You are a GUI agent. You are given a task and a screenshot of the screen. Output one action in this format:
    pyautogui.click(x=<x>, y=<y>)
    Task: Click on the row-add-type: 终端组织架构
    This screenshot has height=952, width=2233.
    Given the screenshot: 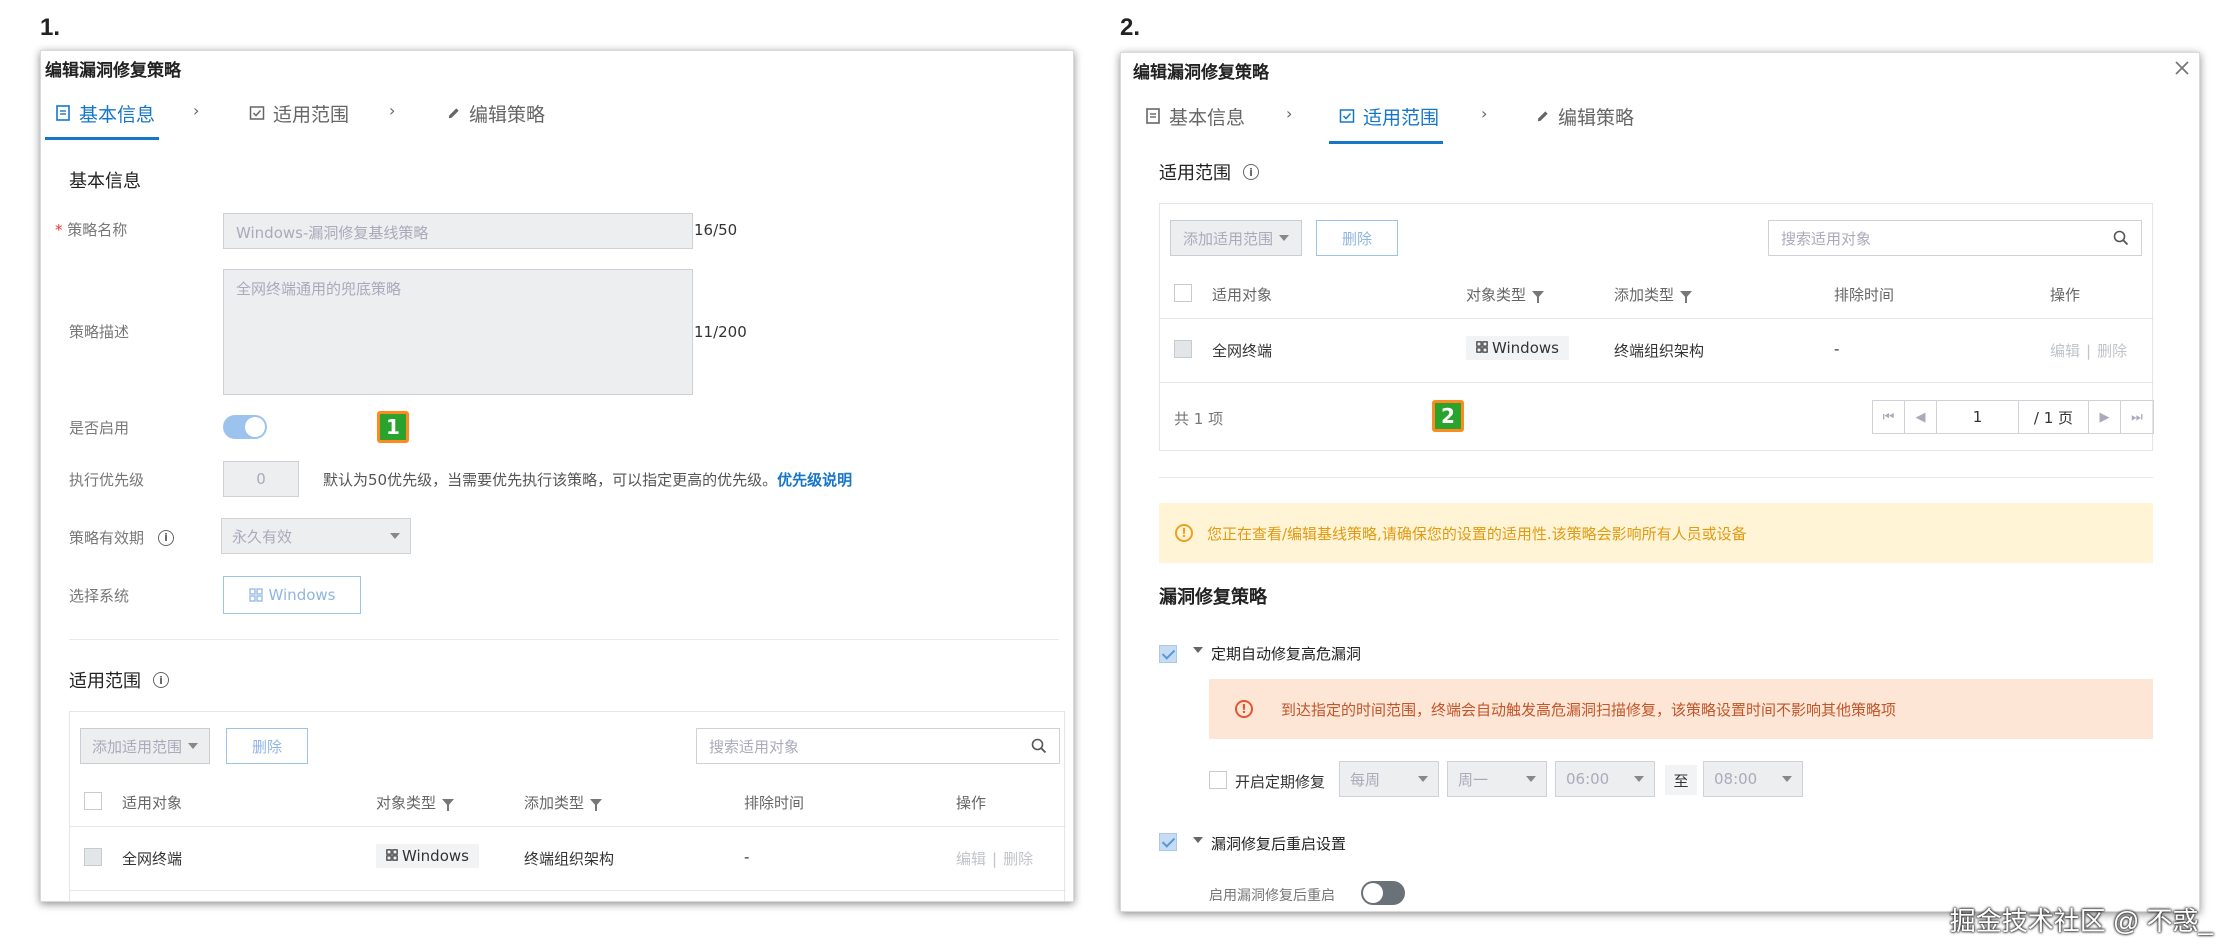 What is the action you would take?
    pyautogui.click(x=569, y=859)
    